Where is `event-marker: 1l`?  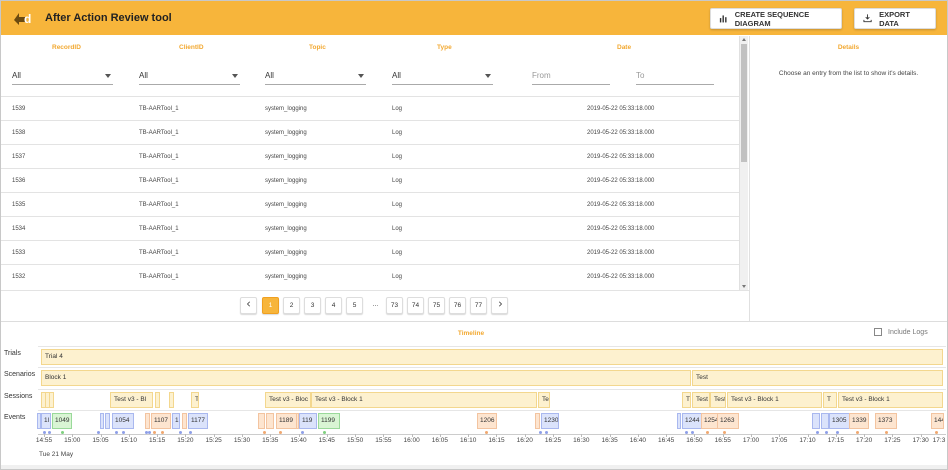 event-marker: 1l is located at coordinates (46, 421).